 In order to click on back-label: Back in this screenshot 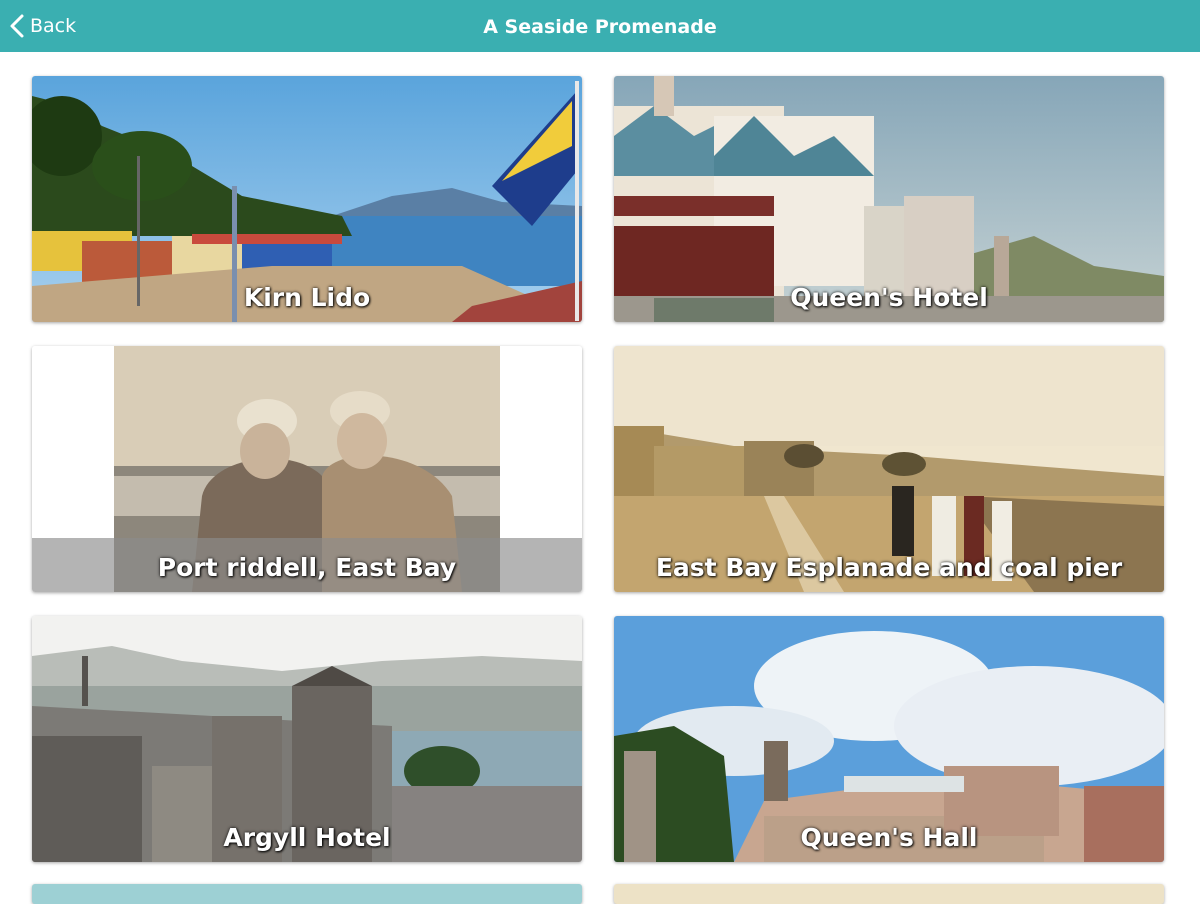, I will do `click(53, 26)`.